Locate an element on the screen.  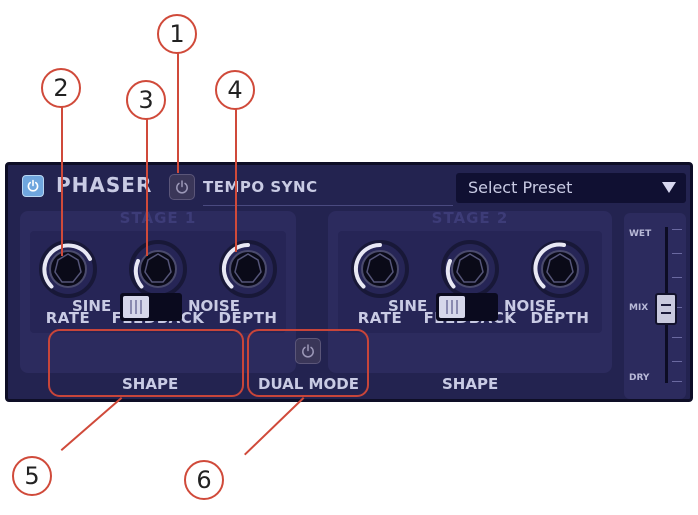
stage-1-shape-switch-row: SINE NOISE is located at coordinates (162, 307).